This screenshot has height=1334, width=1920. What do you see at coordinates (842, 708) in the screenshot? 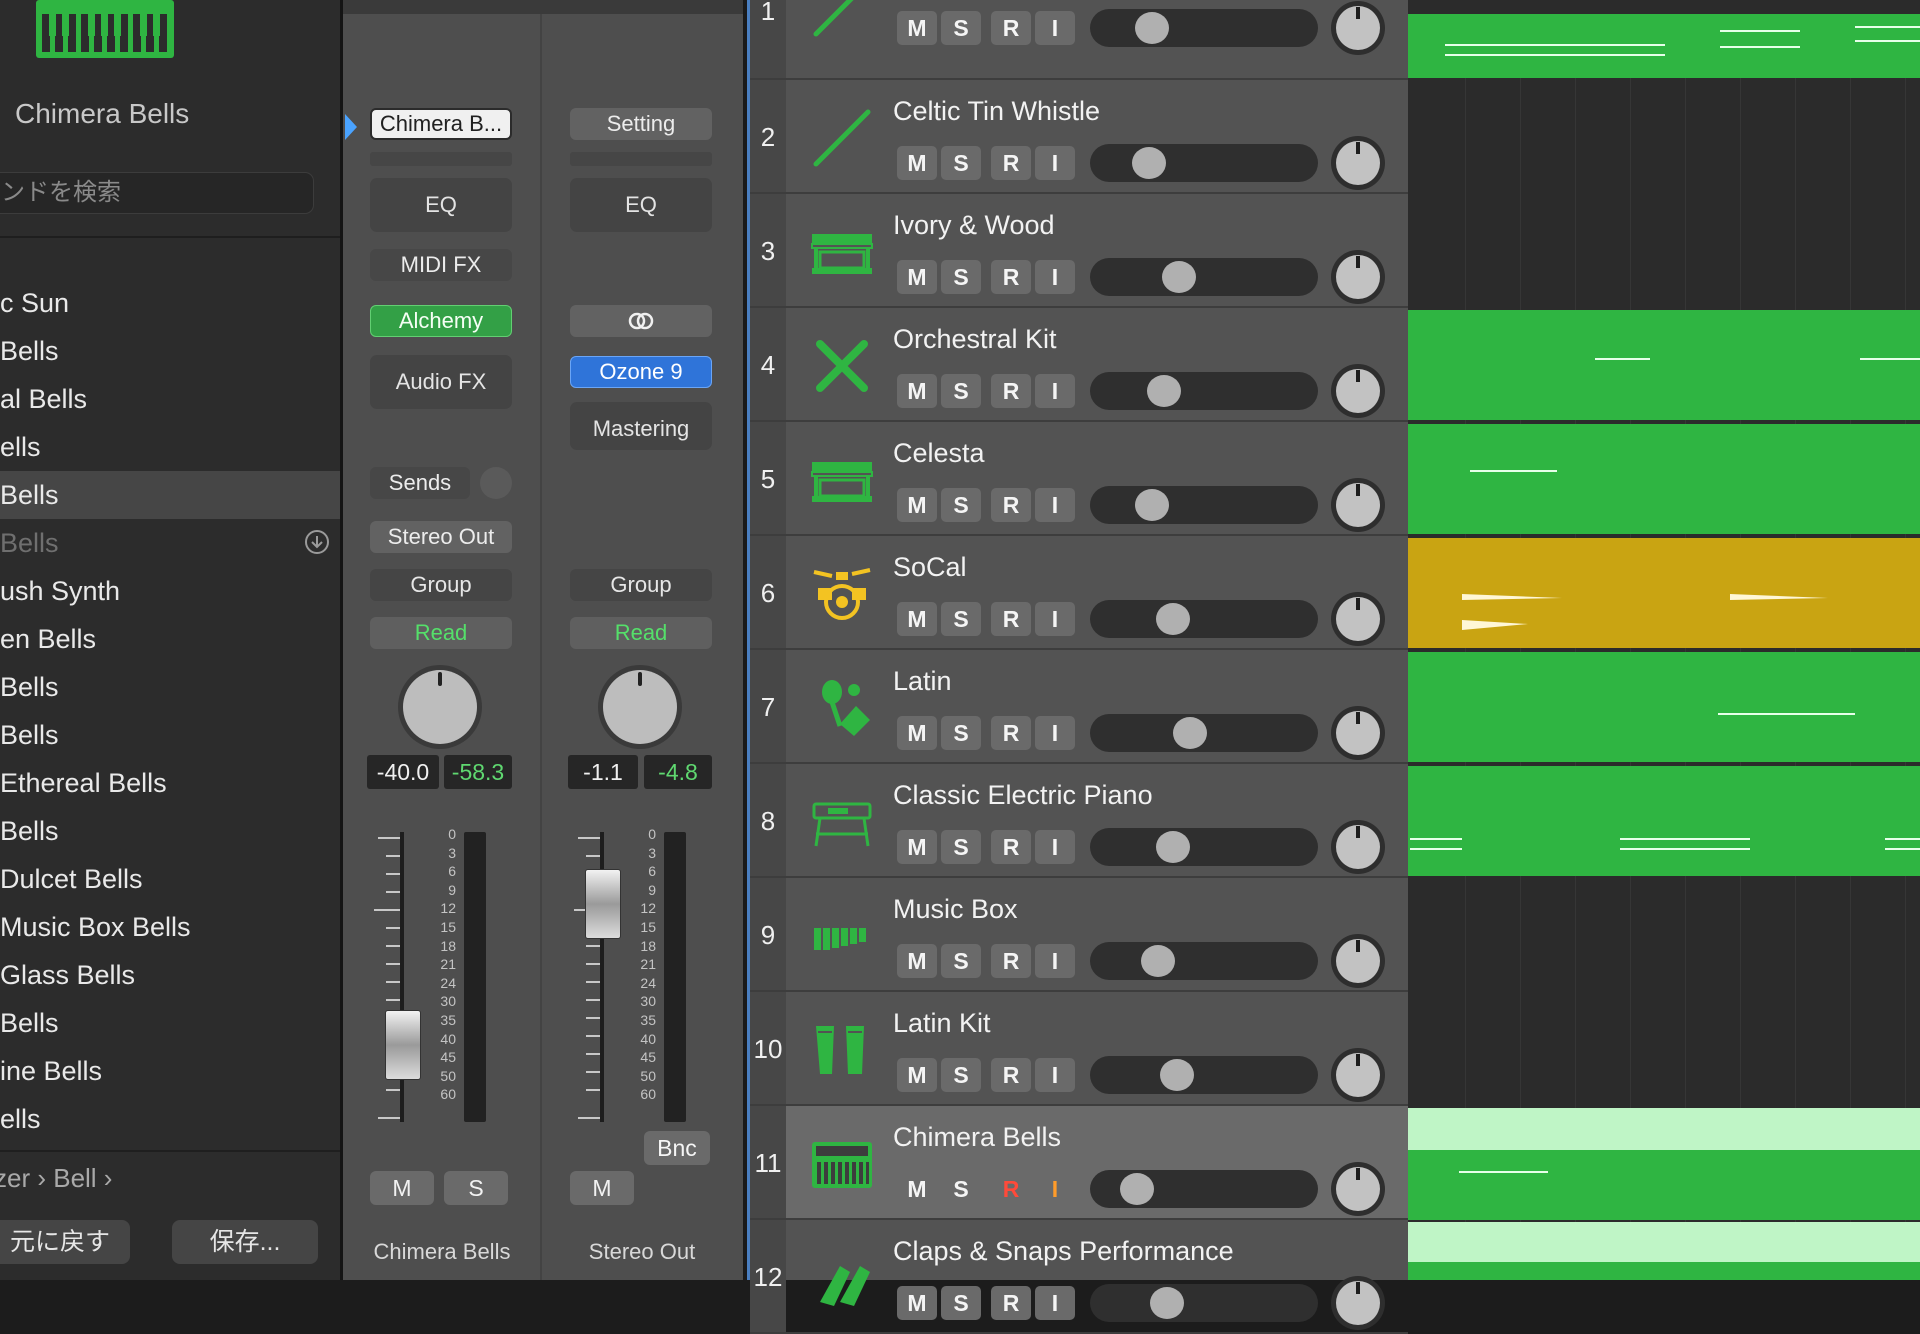
I see `maracas-icon` at bounding box center [842, 708].